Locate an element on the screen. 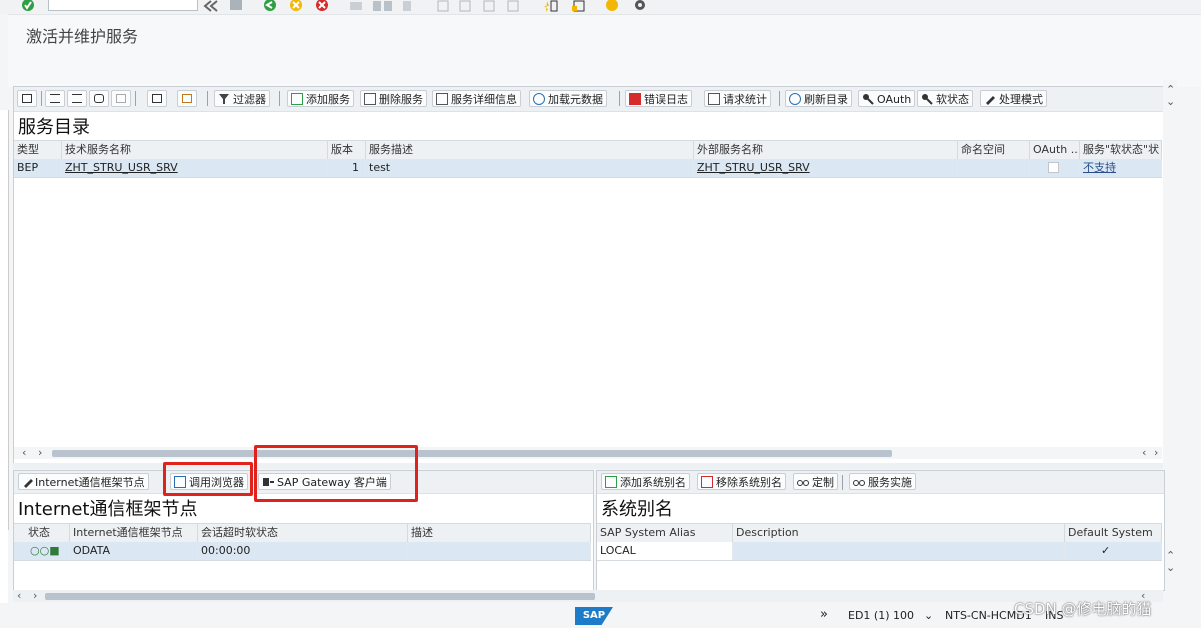 Image resolution: width=1201 pixels, height=628 pixels. request-stats-button: 请求统计 is located at coordinates (737, 98).